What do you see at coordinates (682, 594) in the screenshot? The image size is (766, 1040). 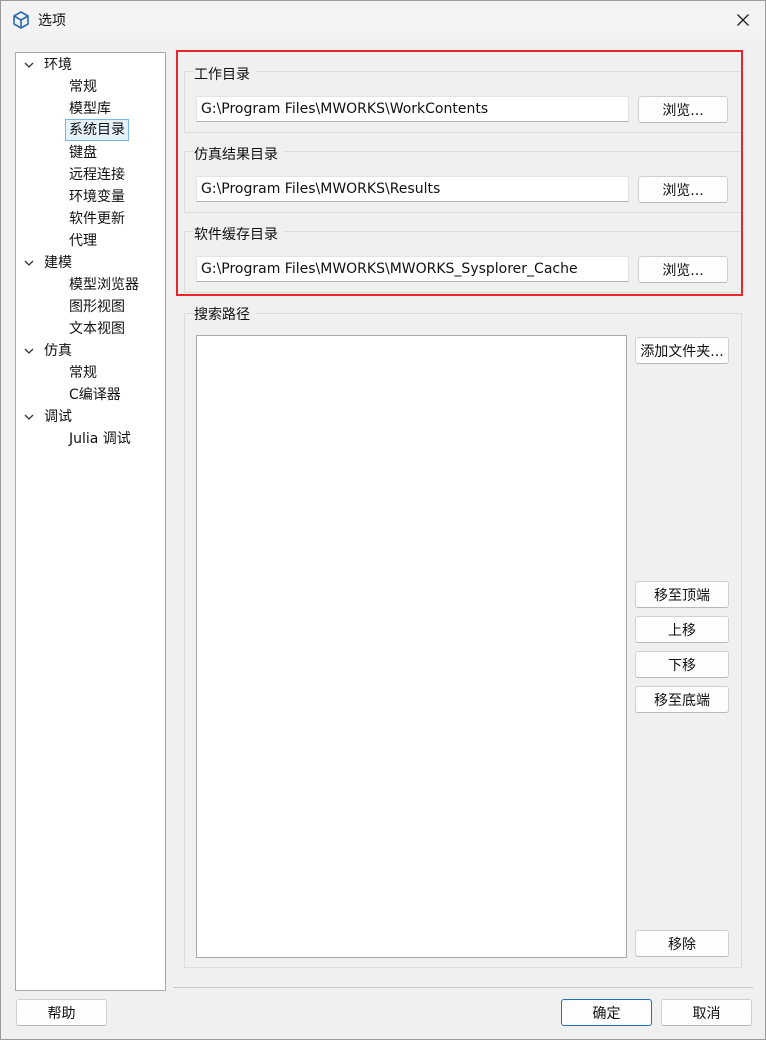 I see `move-to-top-button: 移至顶端` at bounding box center [682, 594].